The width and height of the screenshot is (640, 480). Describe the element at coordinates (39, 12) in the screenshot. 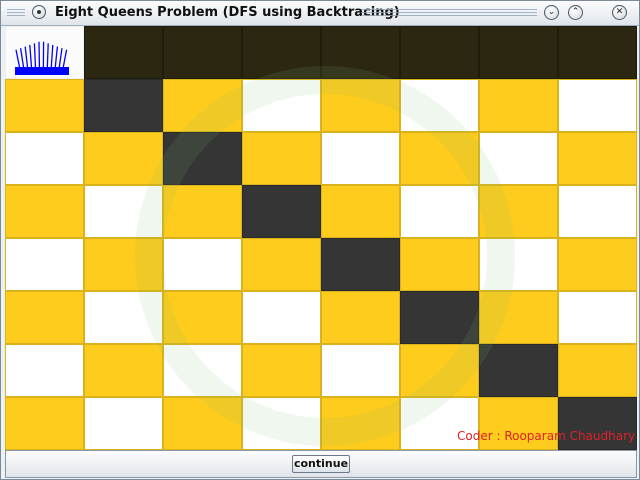

I see `window-menu-icon` at that location.